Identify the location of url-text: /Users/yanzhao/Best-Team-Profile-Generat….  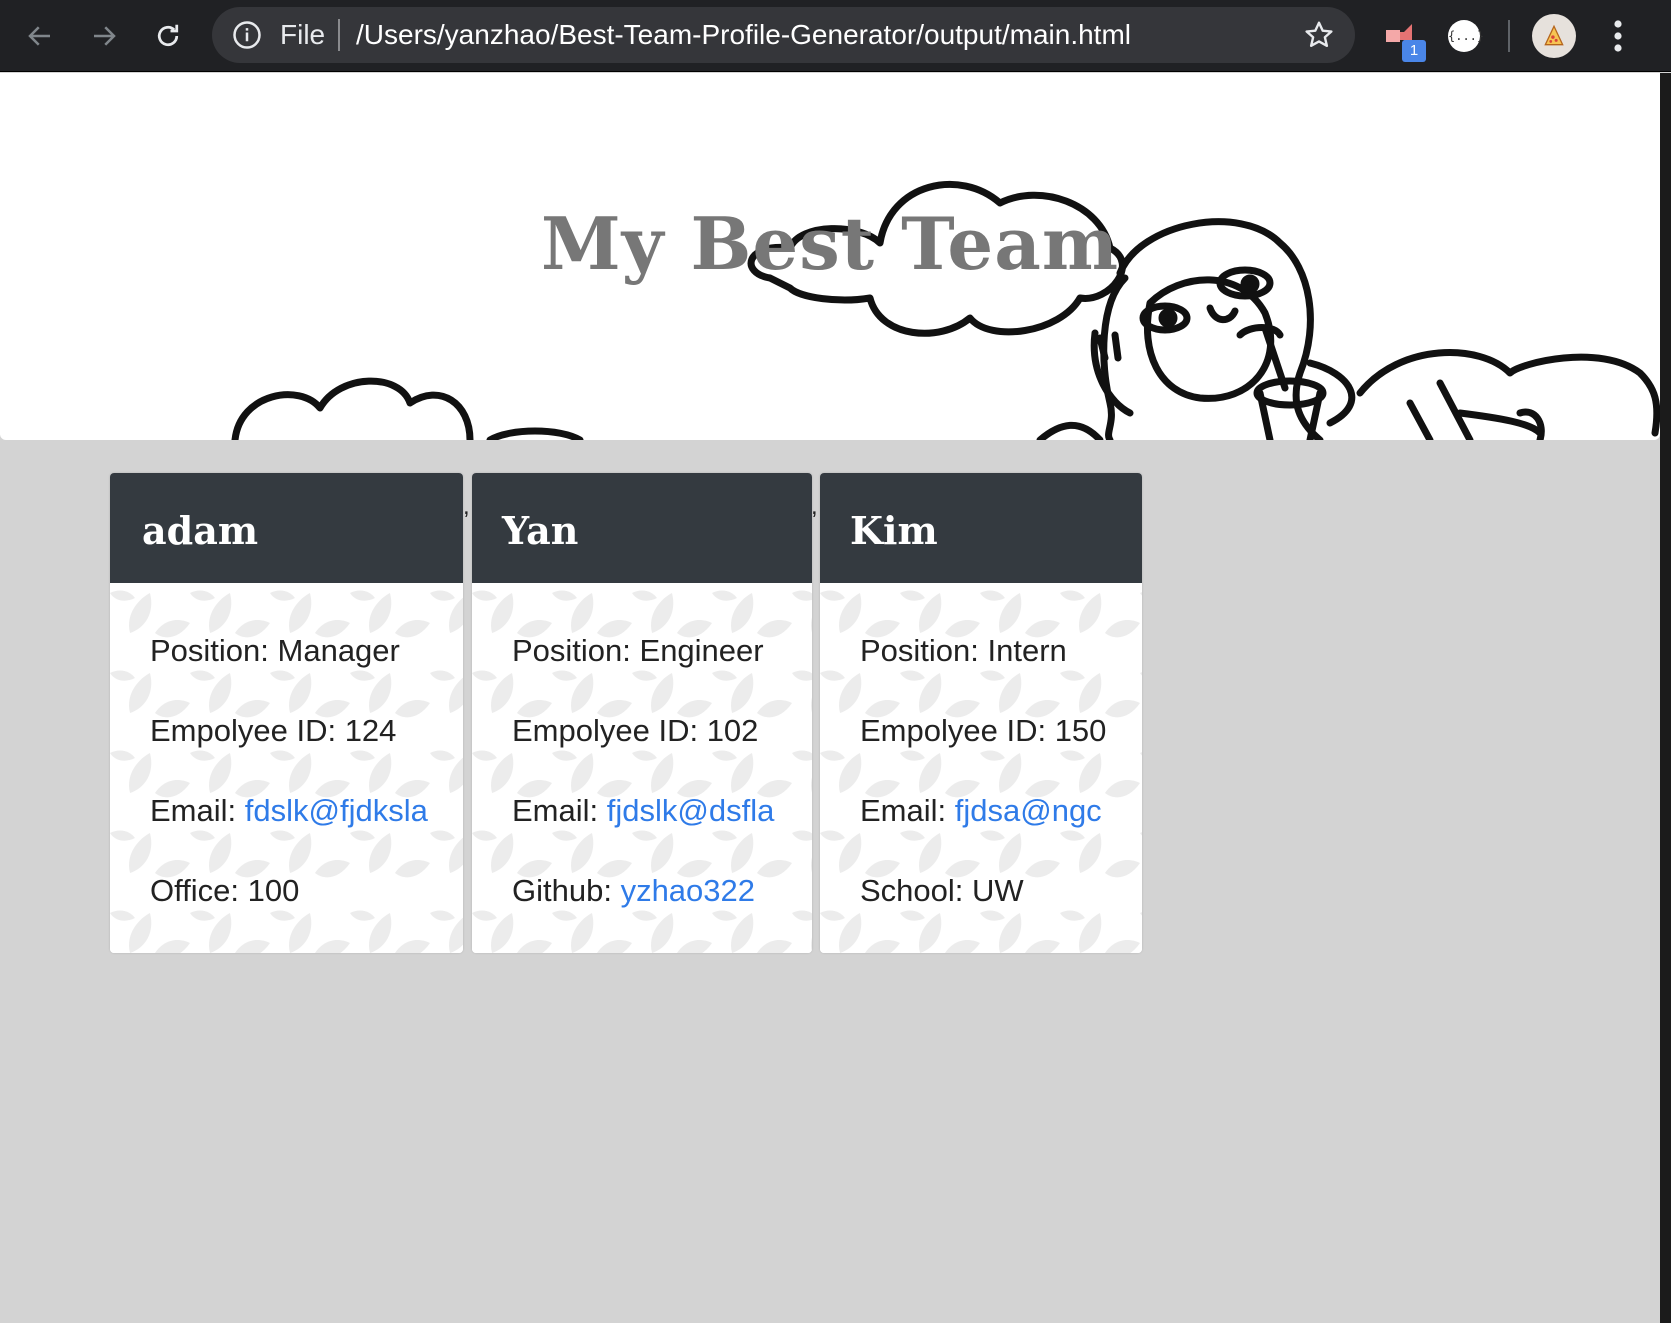
(743, 35).